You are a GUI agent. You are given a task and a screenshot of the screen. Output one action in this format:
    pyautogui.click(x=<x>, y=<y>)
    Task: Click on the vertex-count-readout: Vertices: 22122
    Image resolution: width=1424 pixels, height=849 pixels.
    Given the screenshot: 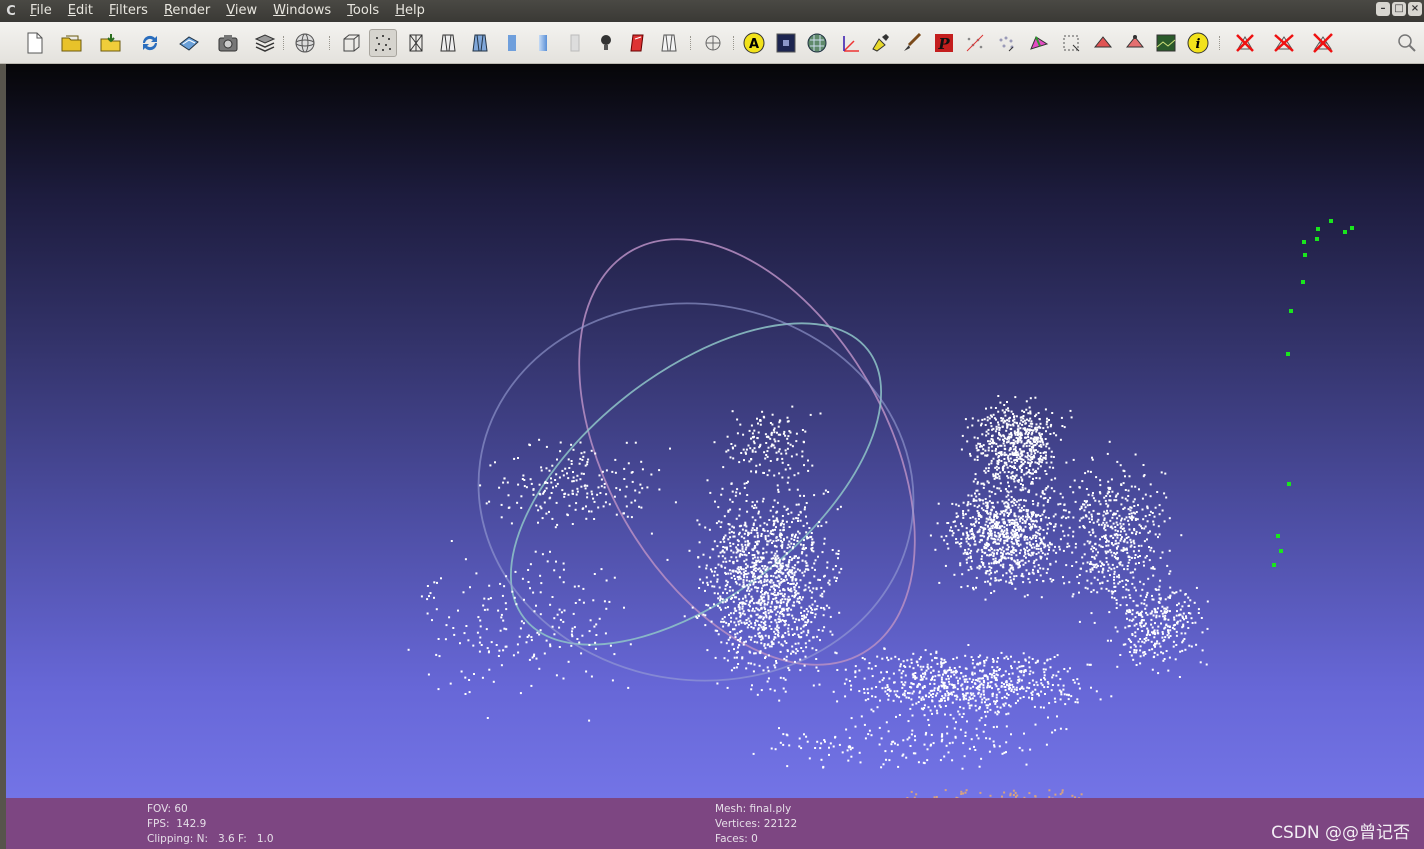 What is the action you would take?
    pyautogui.click(x=756, y=824)
    